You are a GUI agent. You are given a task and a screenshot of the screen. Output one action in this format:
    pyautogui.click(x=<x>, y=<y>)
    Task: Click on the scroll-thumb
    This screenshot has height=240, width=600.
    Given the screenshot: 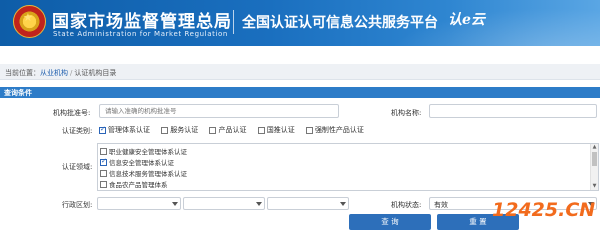 What is the action you would take?
    pyautogui.click(x=594, y=159)
    